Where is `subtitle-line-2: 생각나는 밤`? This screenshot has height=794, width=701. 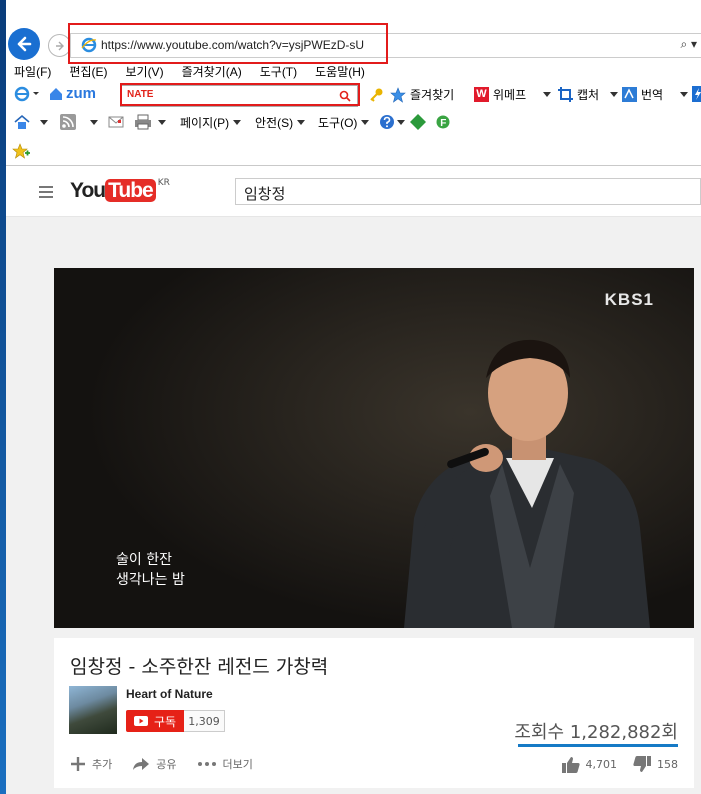
subtitle-line-2: 생각나는 밤 is located at coordinates (150, 580).